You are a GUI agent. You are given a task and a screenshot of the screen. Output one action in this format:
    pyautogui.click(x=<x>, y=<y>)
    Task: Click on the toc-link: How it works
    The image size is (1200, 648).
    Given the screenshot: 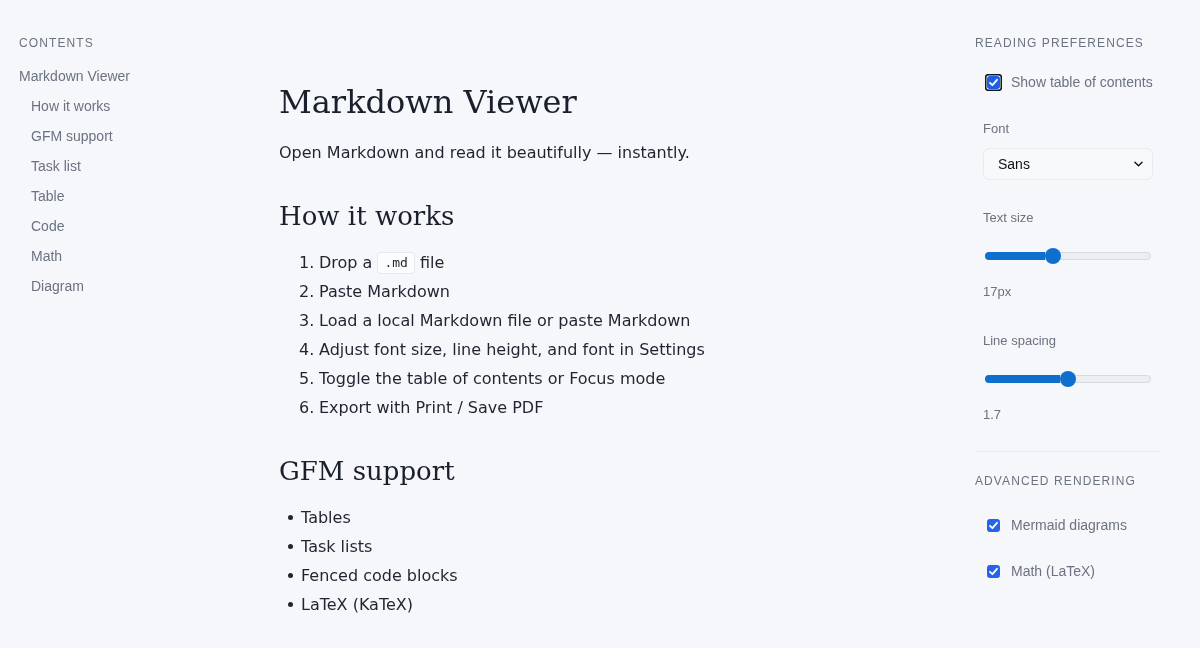 What is the action you would take?
    pyautogui.click(x=71, y=106)
    